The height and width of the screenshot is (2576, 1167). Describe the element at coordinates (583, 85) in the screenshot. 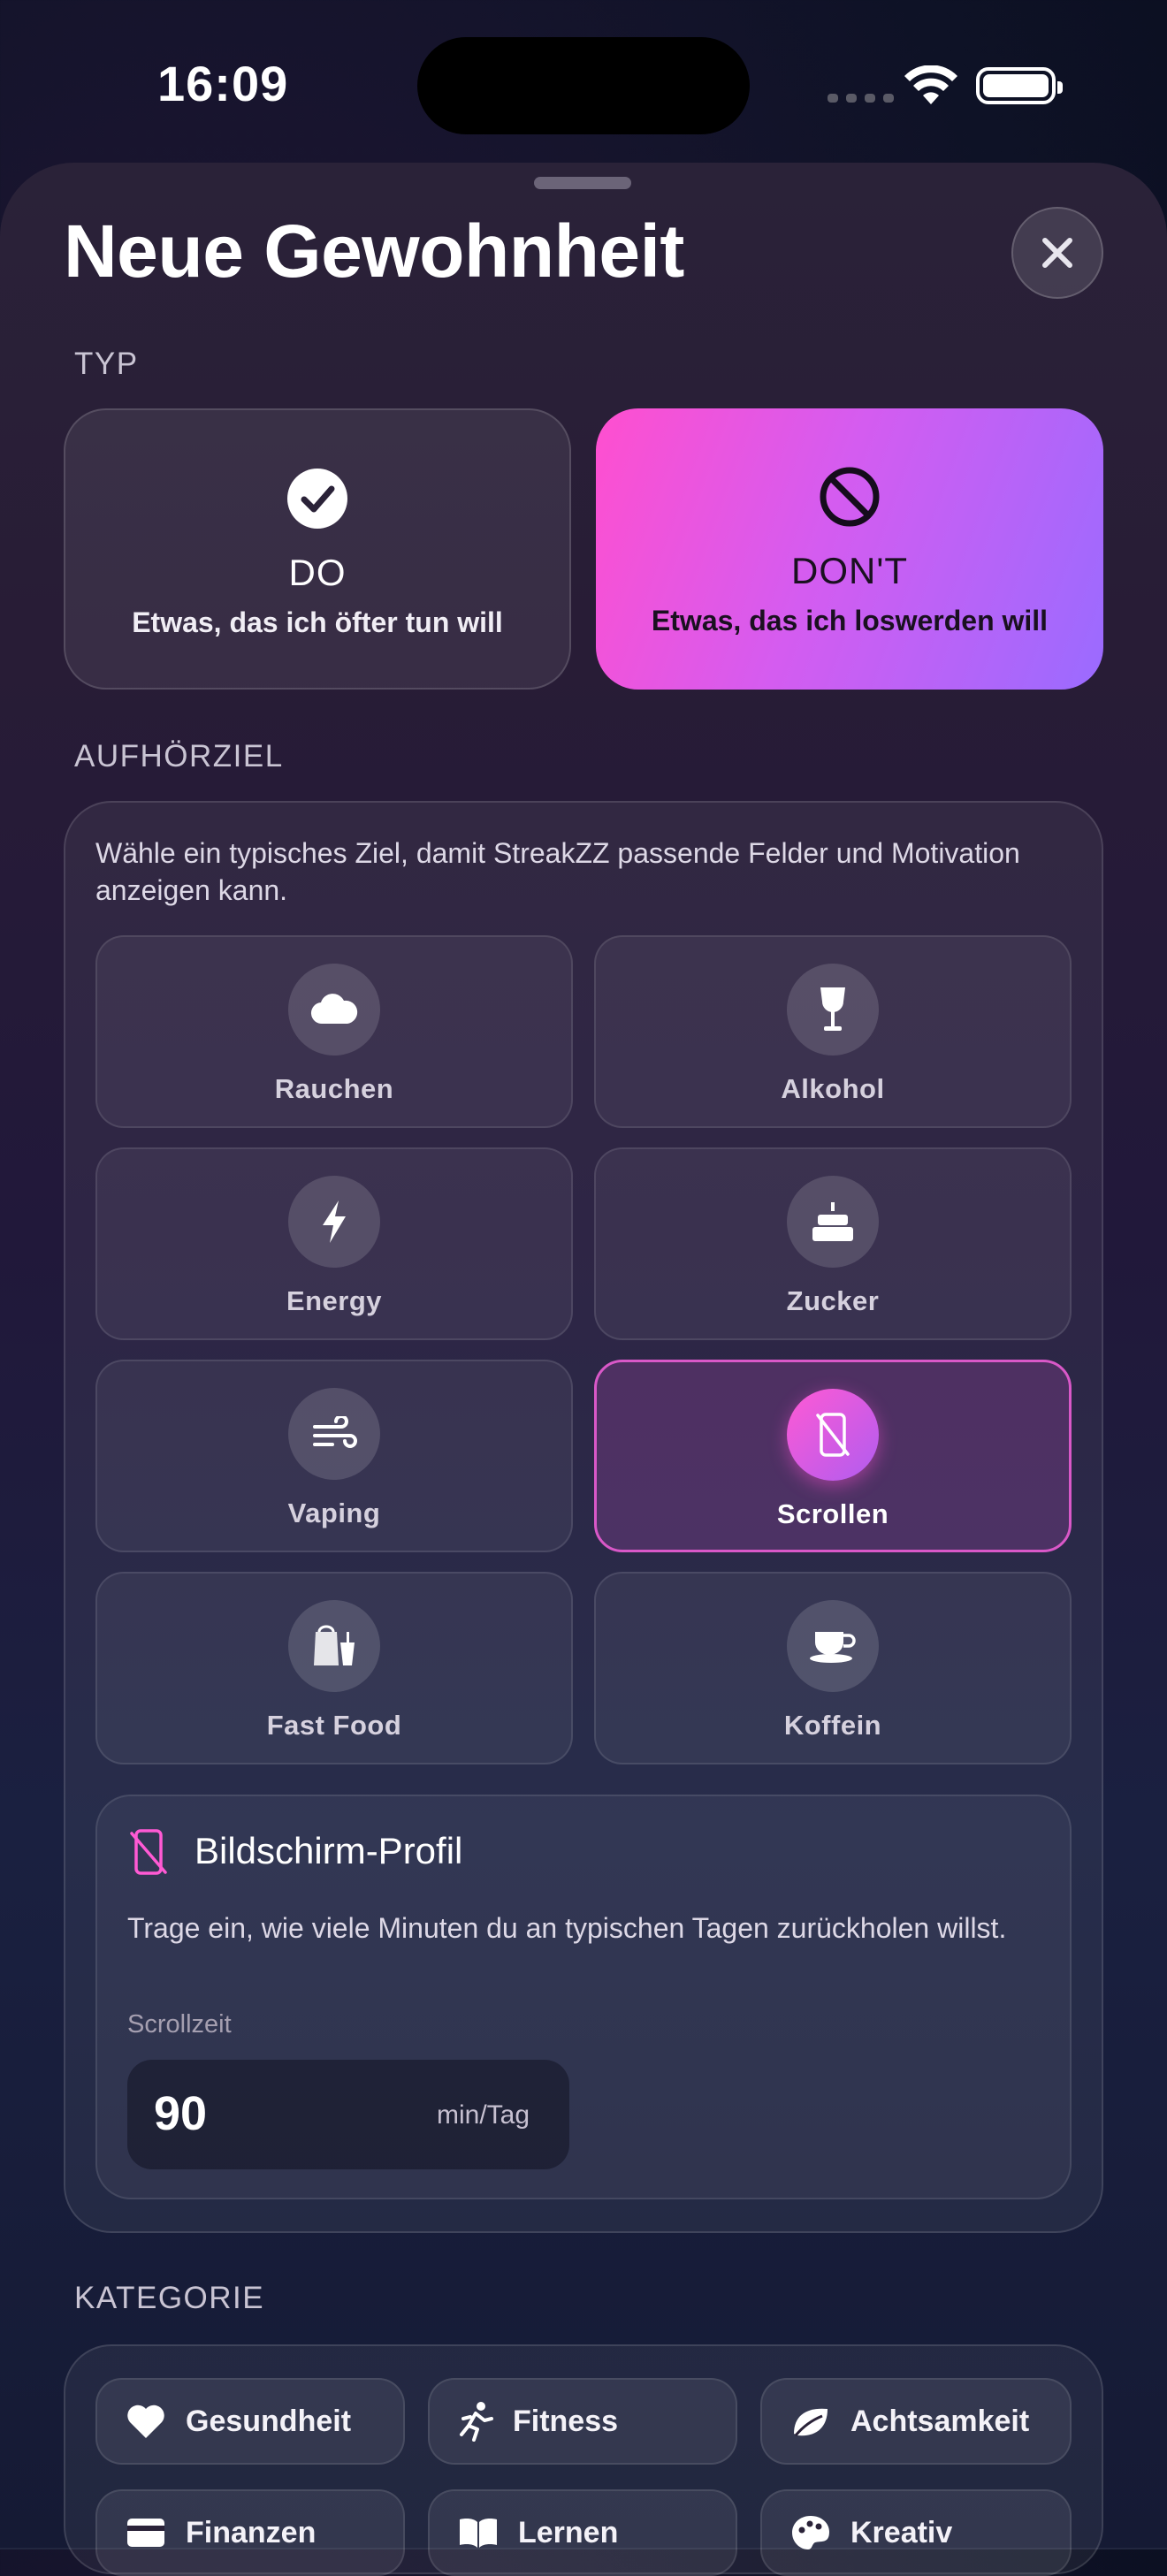

I see `dynamic-island` at that location.